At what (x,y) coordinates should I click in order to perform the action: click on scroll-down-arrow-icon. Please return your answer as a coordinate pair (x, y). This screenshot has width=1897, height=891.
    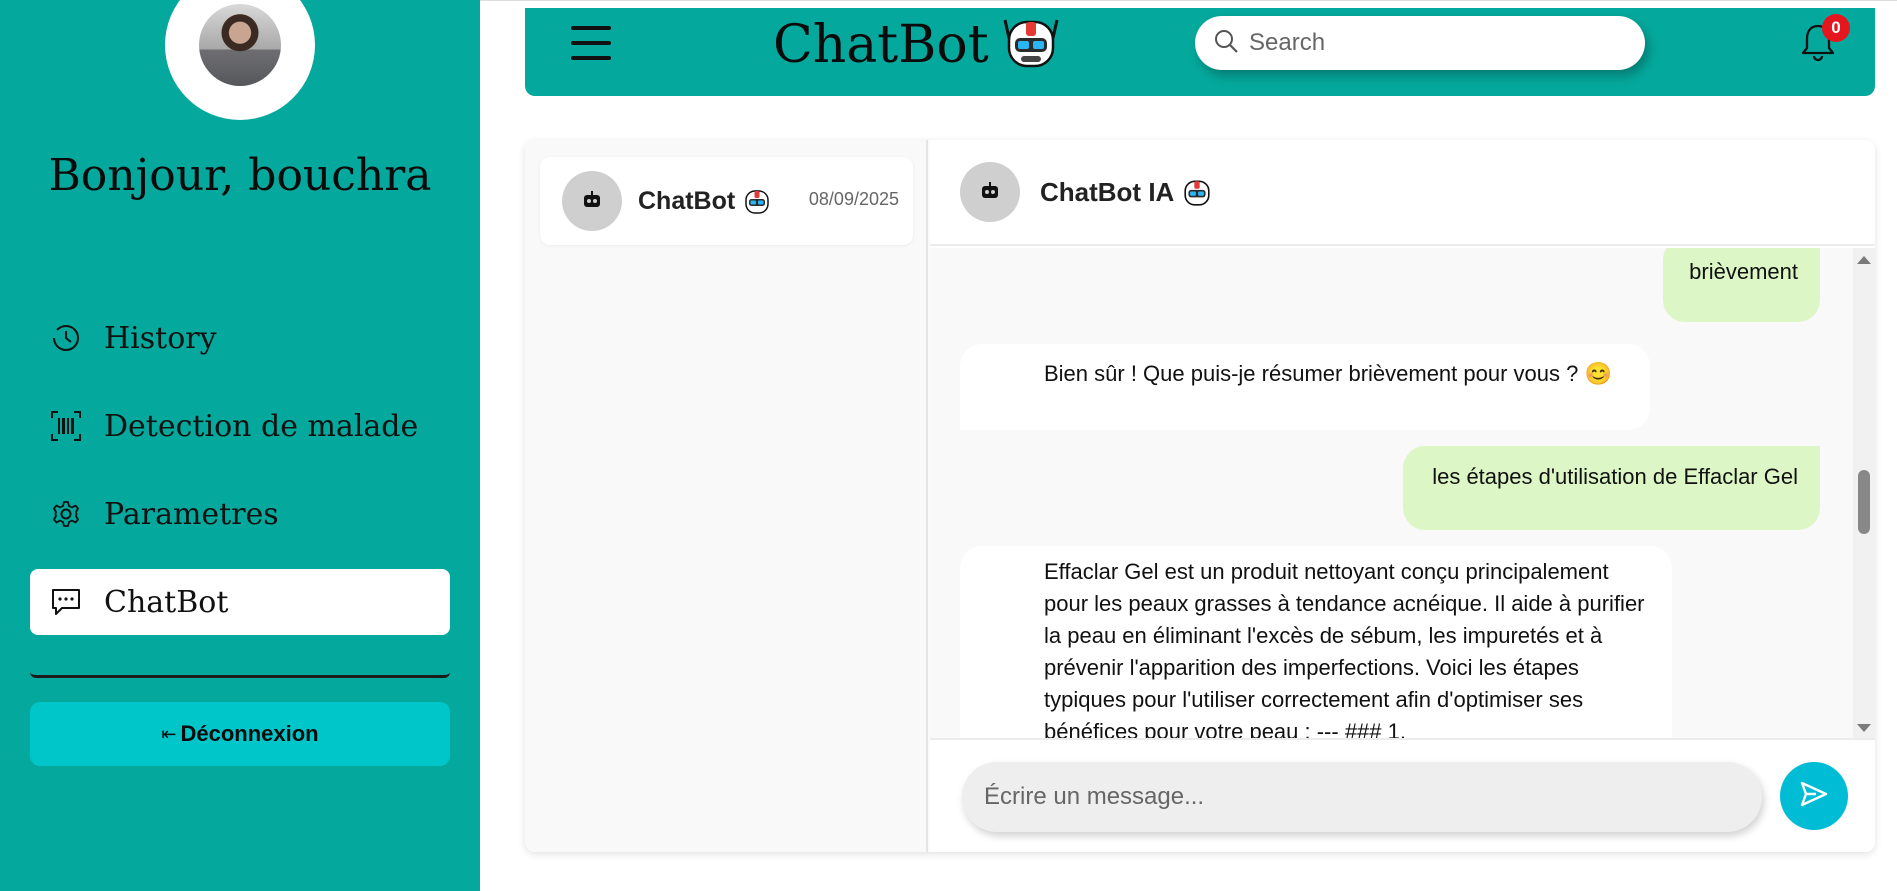
    Looking at the image, I should click on (1864, 728).